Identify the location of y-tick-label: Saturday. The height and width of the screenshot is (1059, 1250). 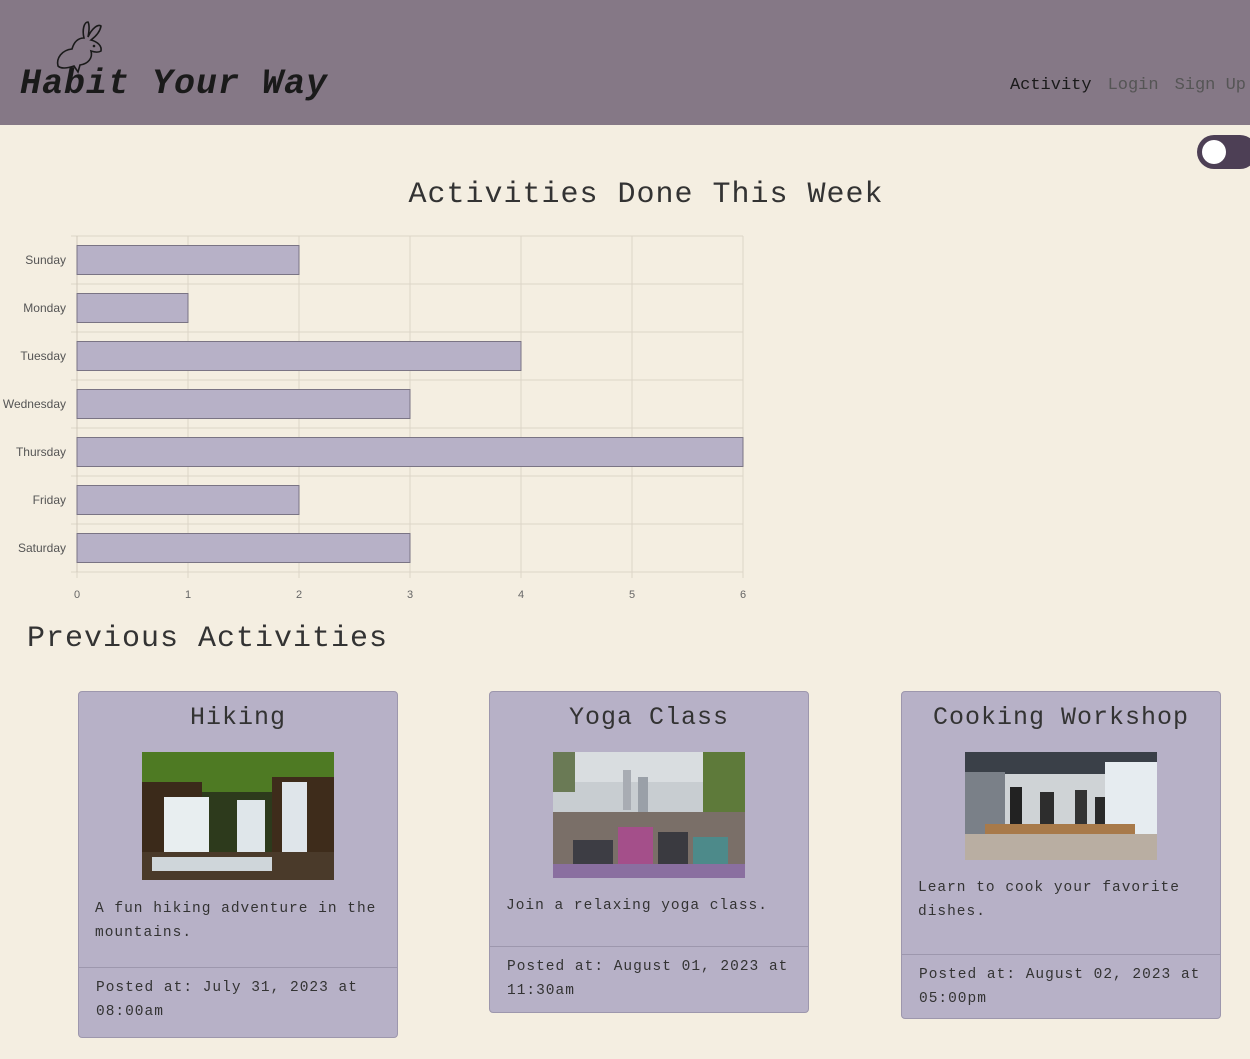
(42, 548).